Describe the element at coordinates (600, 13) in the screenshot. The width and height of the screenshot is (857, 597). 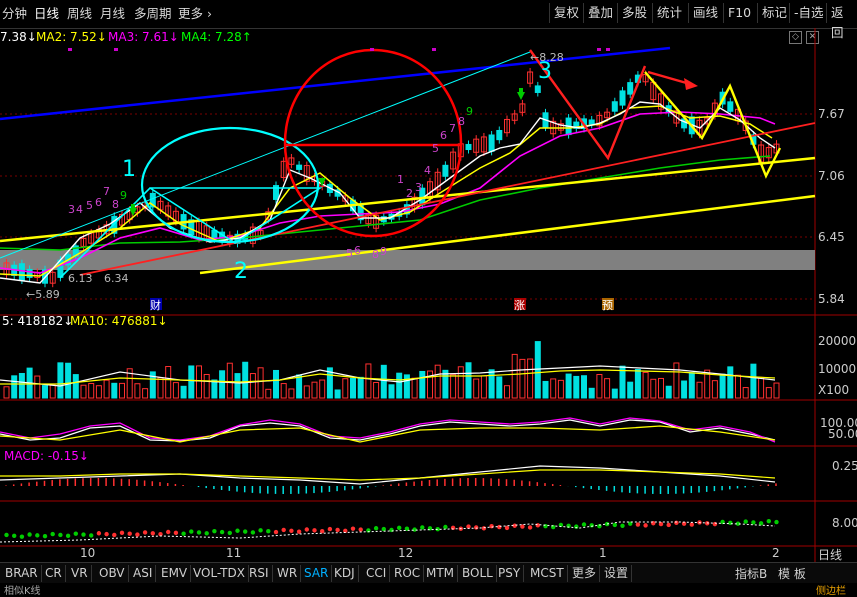
I see `overlay-button: 叠加` at that location.